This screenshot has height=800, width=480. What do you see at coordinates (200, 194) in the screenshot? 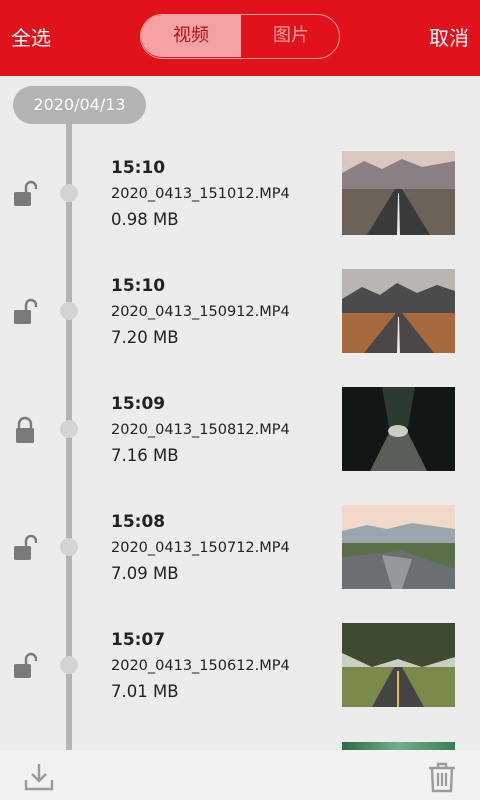
I see `item-filename: 2020_0413_151012.MP4` at bounding box center [200, 194].